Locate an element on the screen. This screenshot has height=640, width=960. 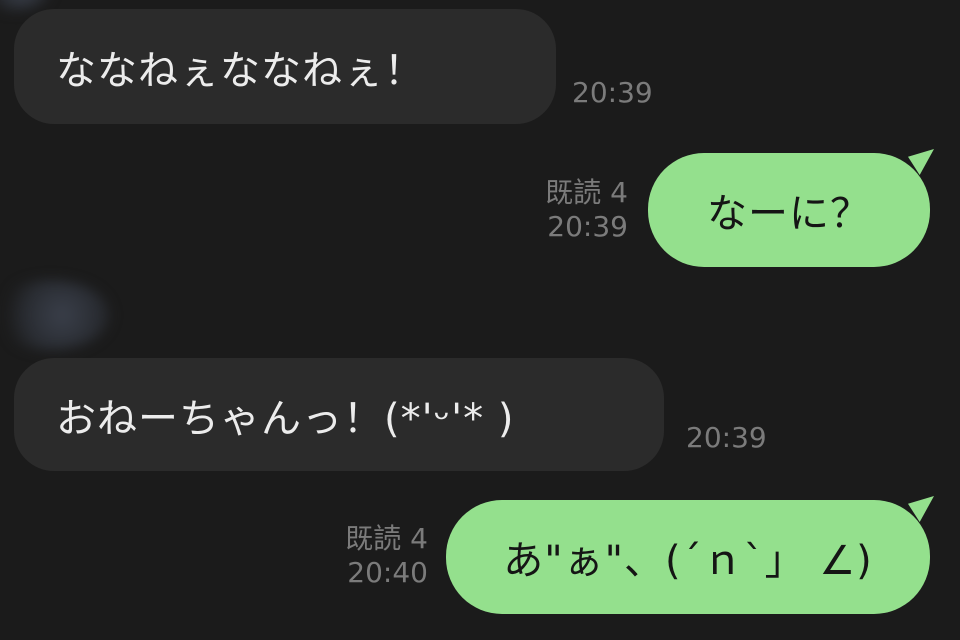
outgoing-message-bubble: なーに？ is located at coordinates (789, 210).